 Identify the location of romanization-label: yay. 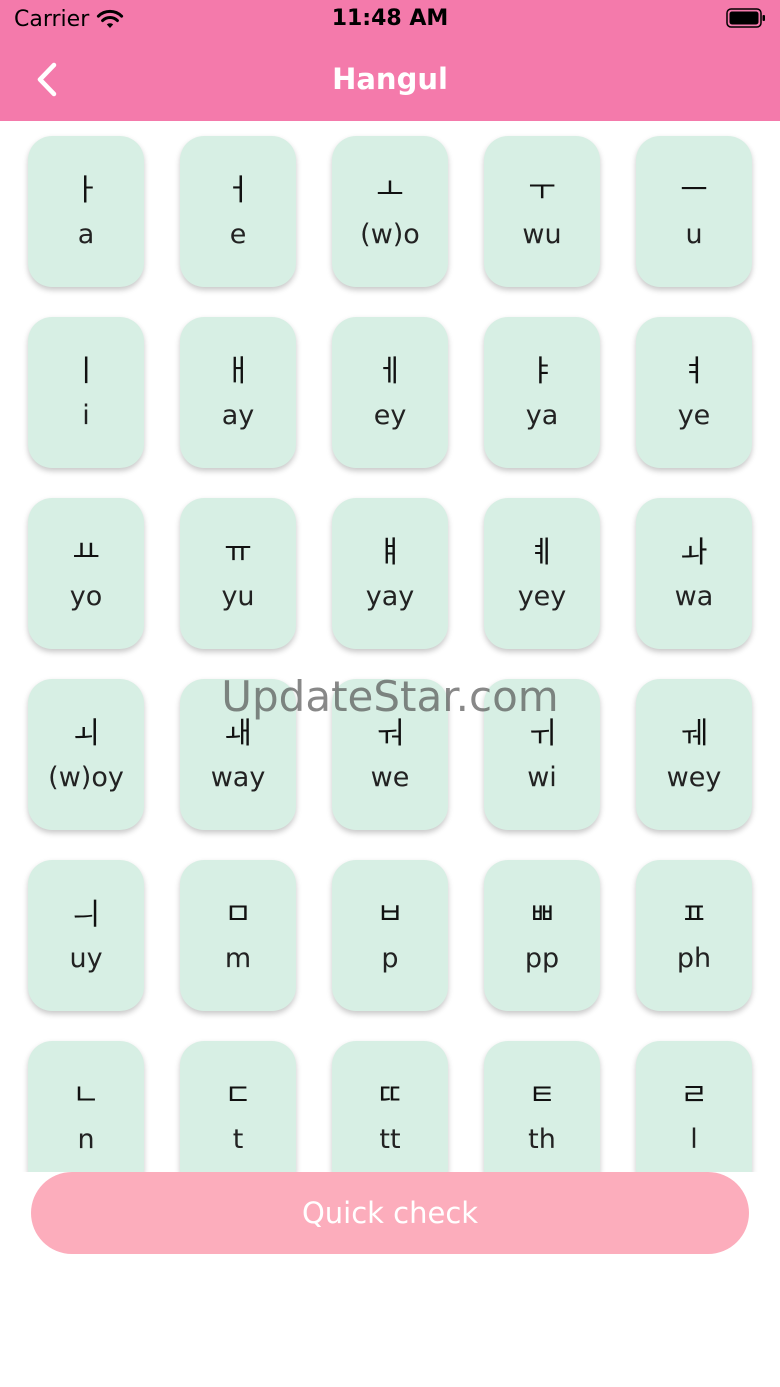
(390, 596).